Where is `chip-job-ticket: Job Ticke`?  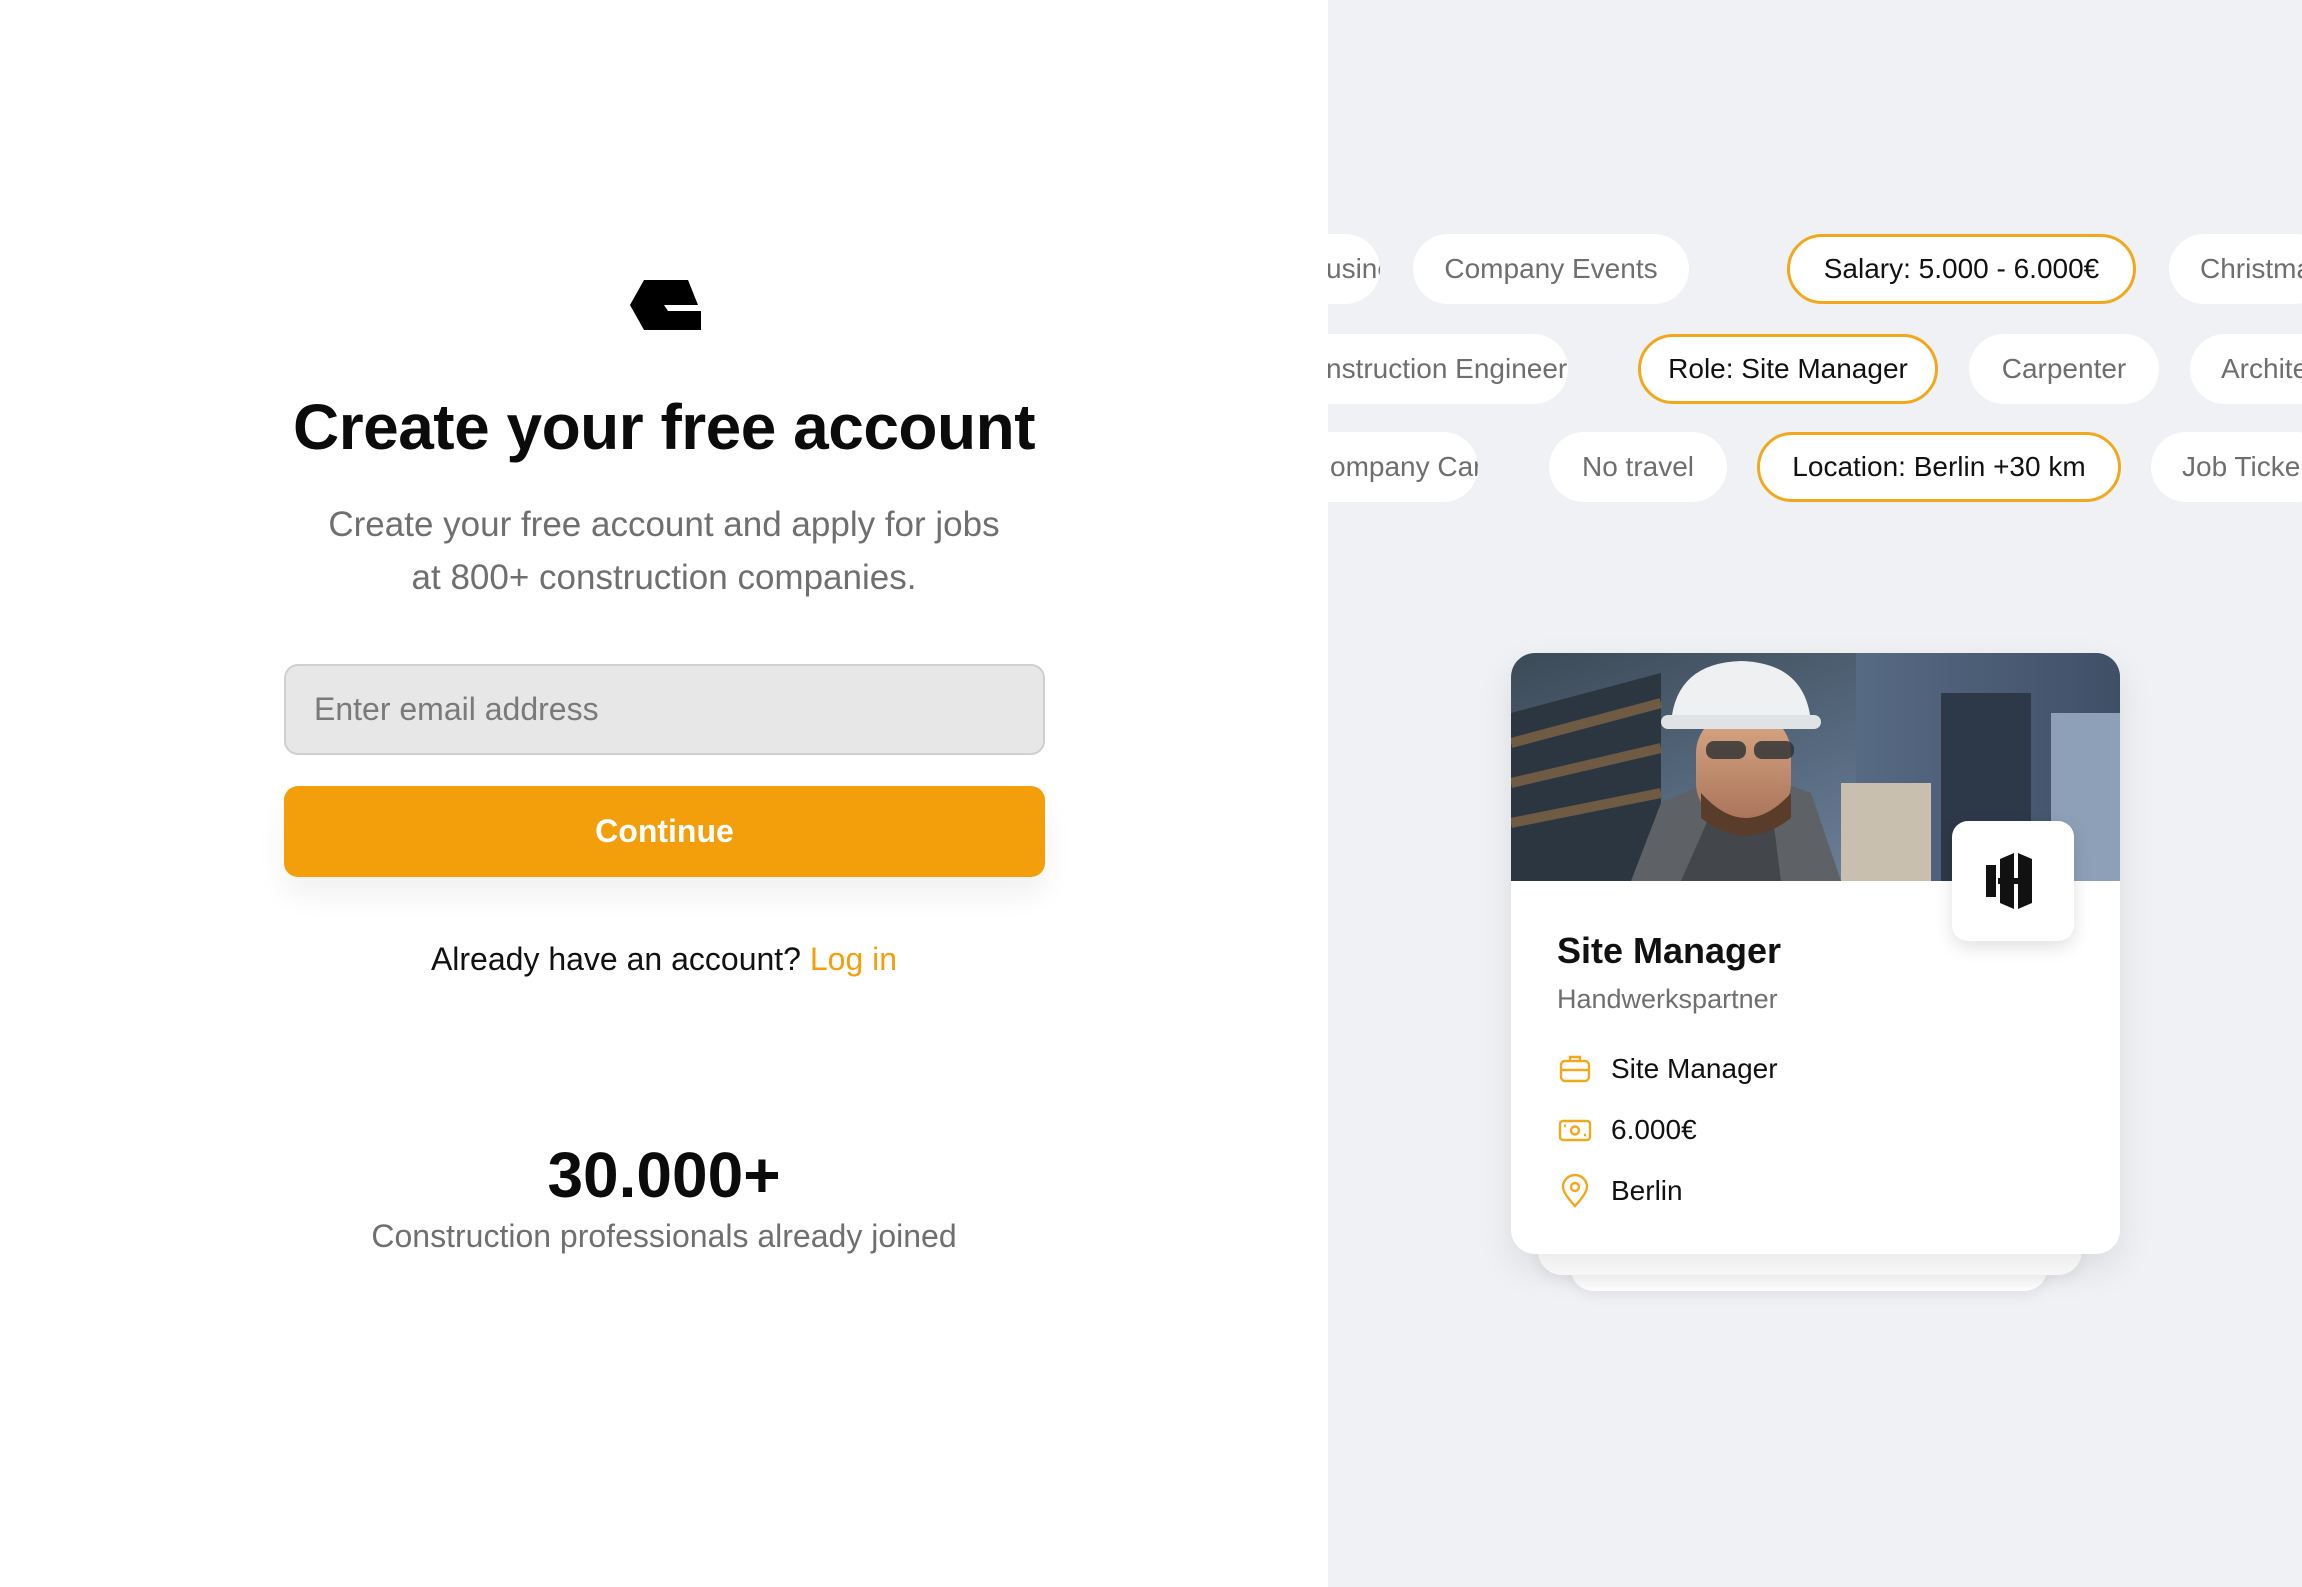
chip-job-ticket: Job Ticke is located at coordinates (2226, 467).